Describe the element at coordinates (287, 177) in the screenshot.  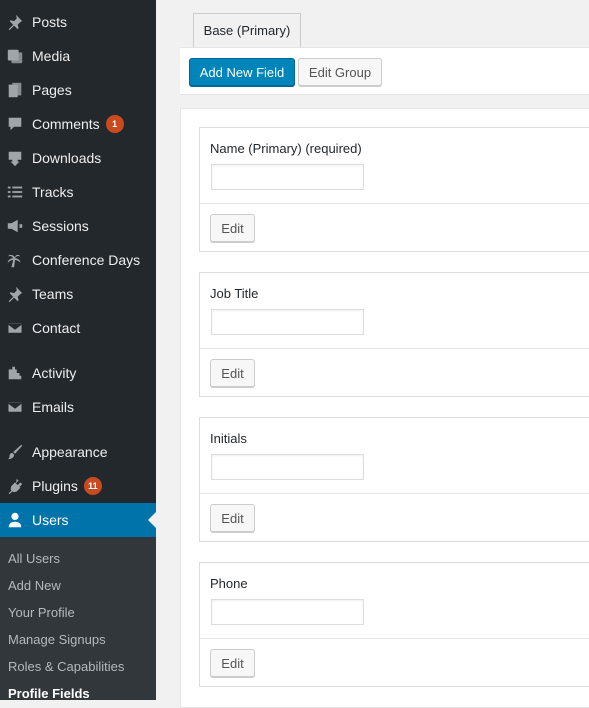
I see `name-field` at that location.